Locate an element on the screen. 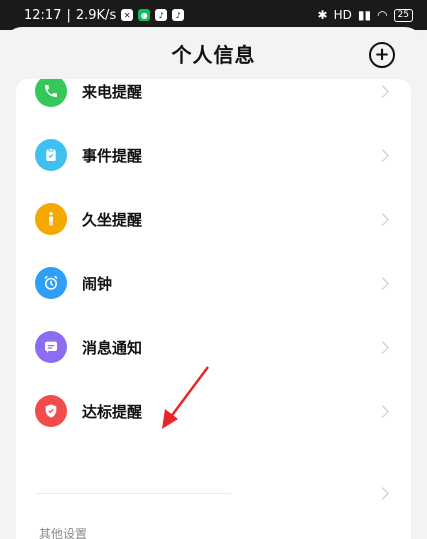 This screenshot has height=539, width=427. signal-icon: ▮▮ is located at coordinates (364, 15).